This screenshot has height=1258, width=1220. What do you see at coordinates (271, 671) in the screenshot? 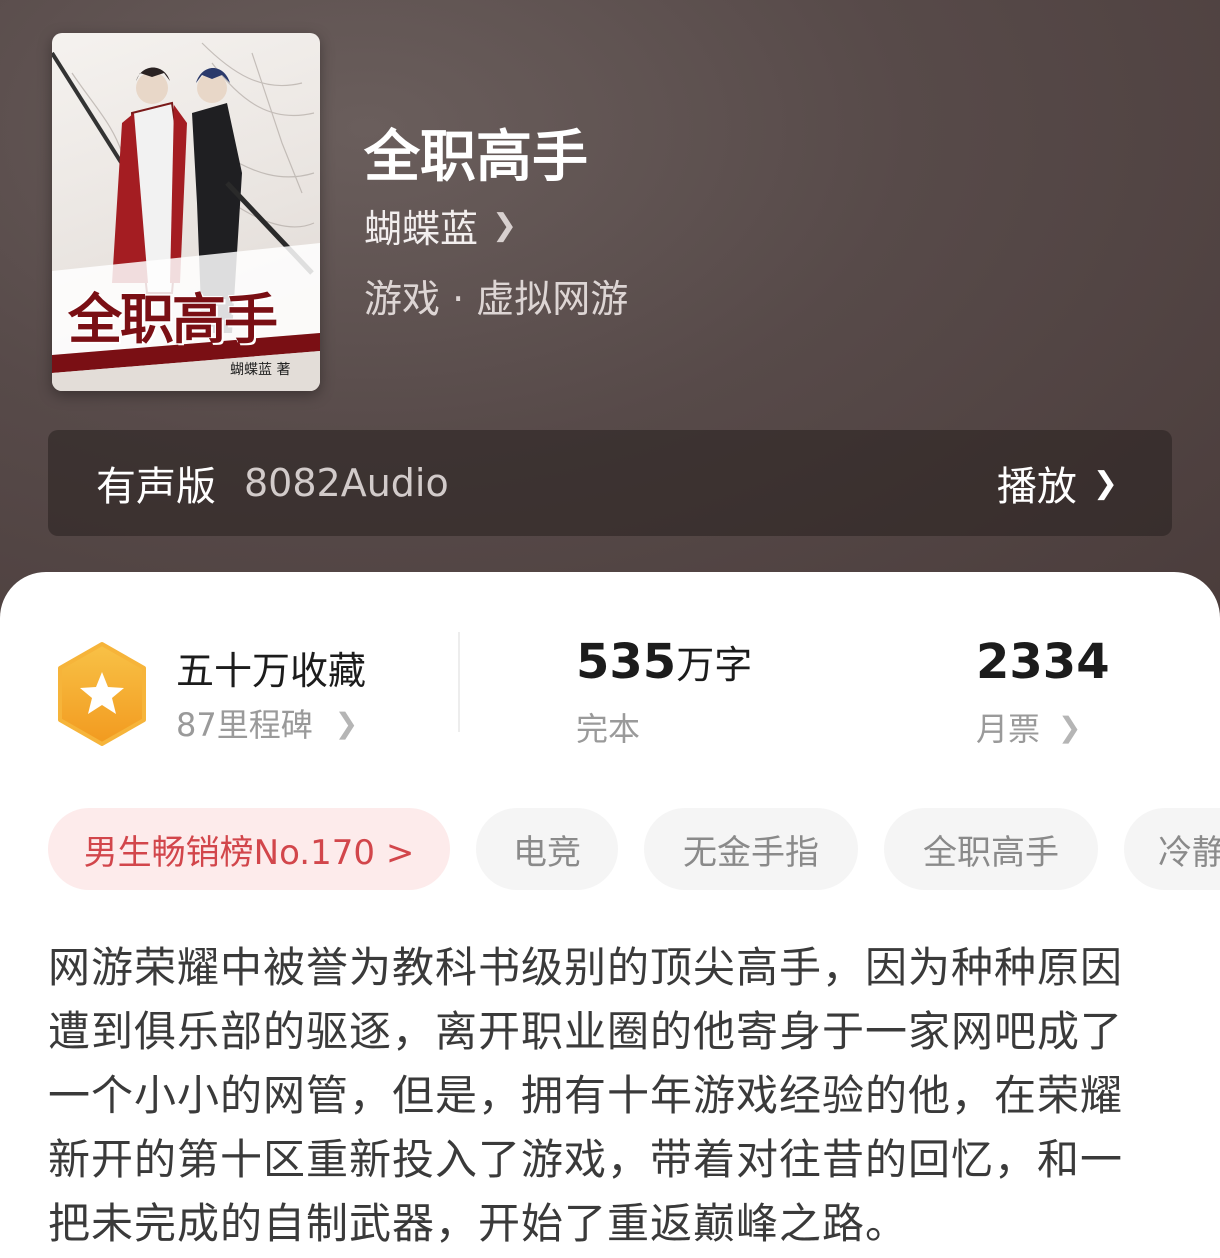
I see `collections-count: 五十万收藏` at bounding box center [271, 671].